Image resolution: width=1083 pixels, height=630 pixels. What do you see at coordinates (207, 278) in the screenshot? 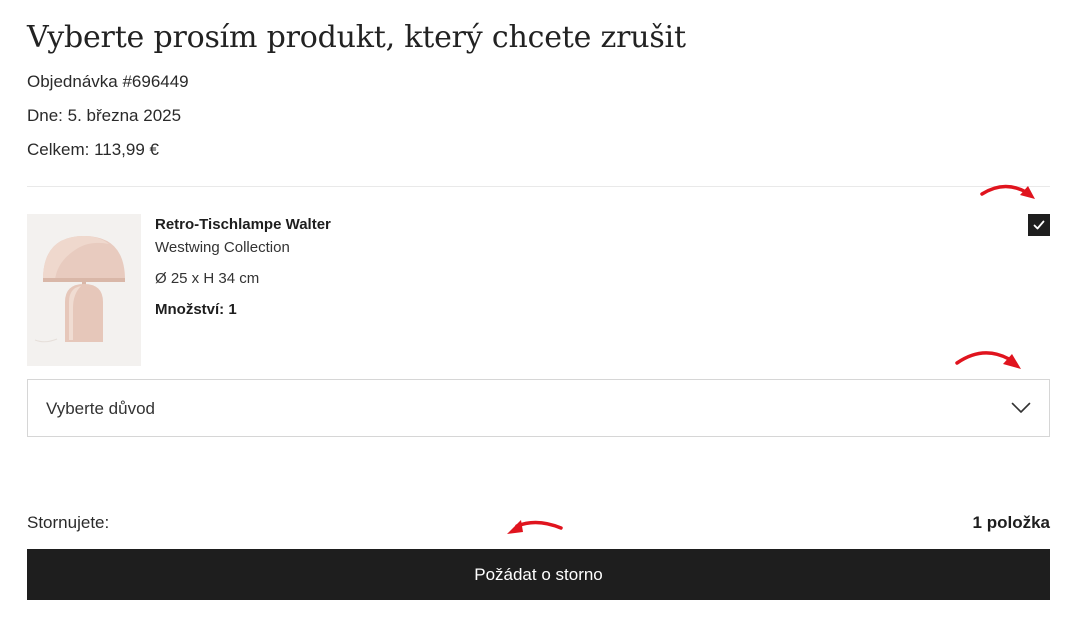
I see `product-dimensions: Ø 25 x H 34 cm` at bounding box center [207, 278].